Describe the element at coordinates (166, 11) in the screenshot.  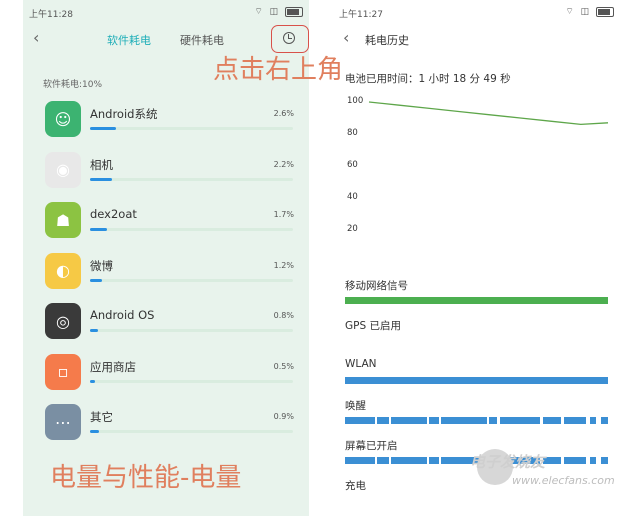
I see `status-bar: 上午11:28 ⌔ ◫` at that location.